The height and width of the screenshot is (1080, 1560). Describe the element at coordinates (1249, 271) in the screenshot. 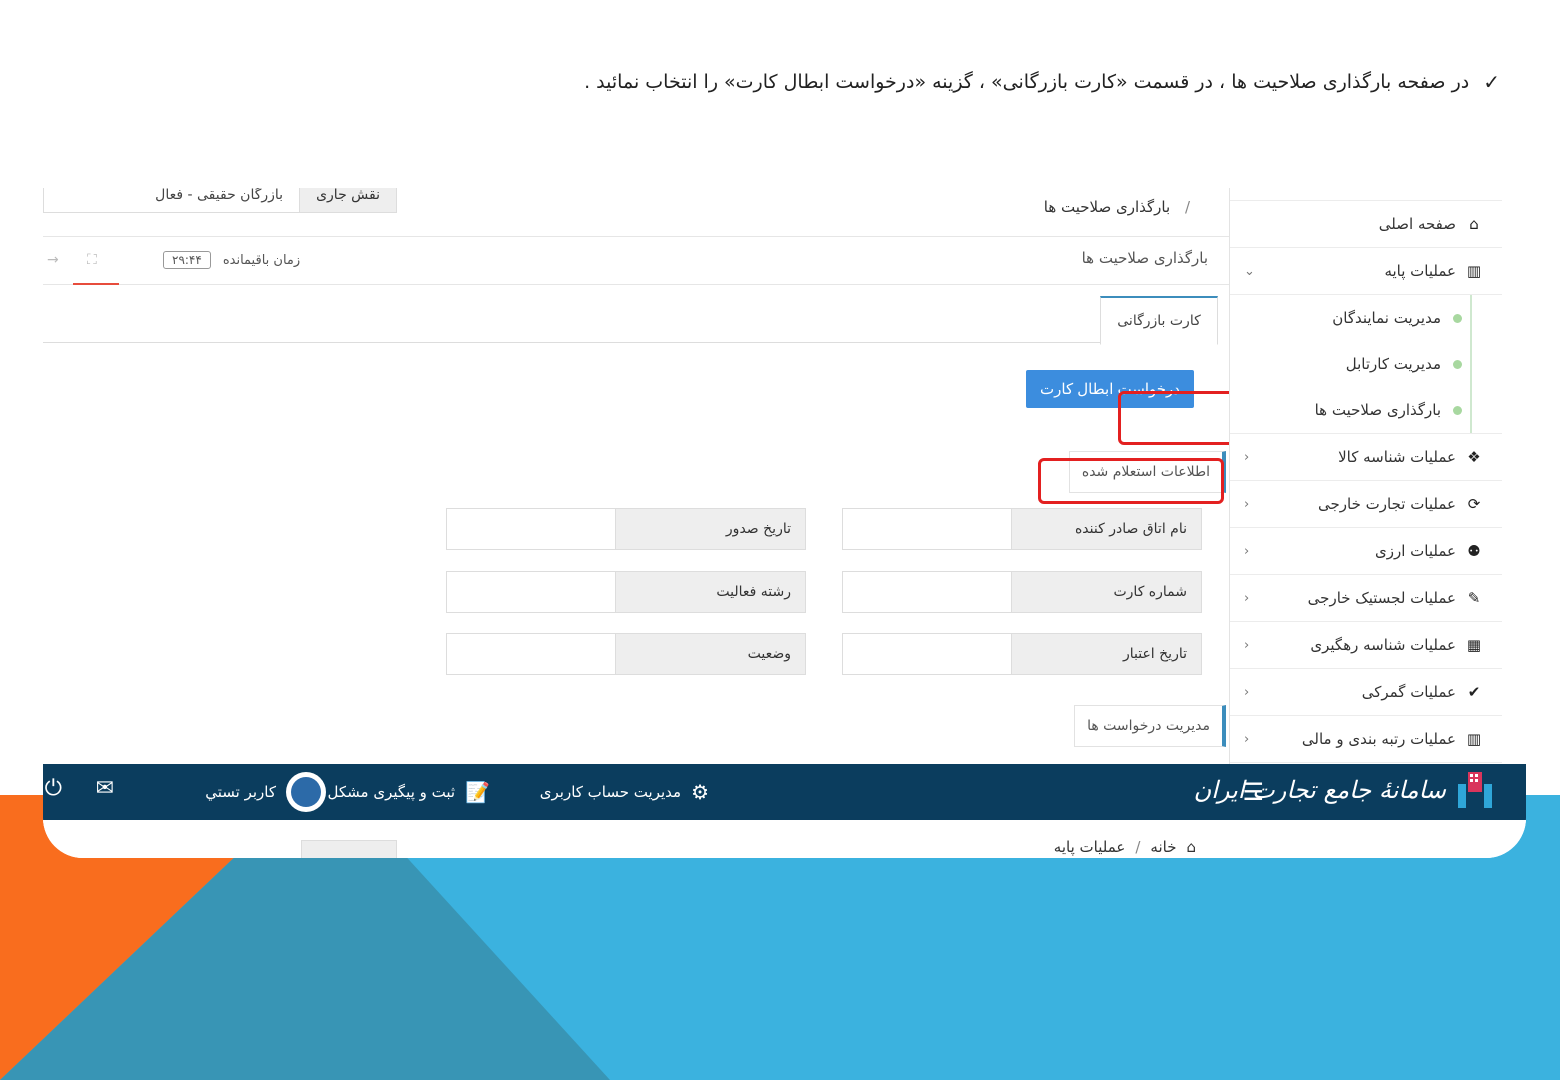

I see `chevron-down-icon: ⌄` at that location.